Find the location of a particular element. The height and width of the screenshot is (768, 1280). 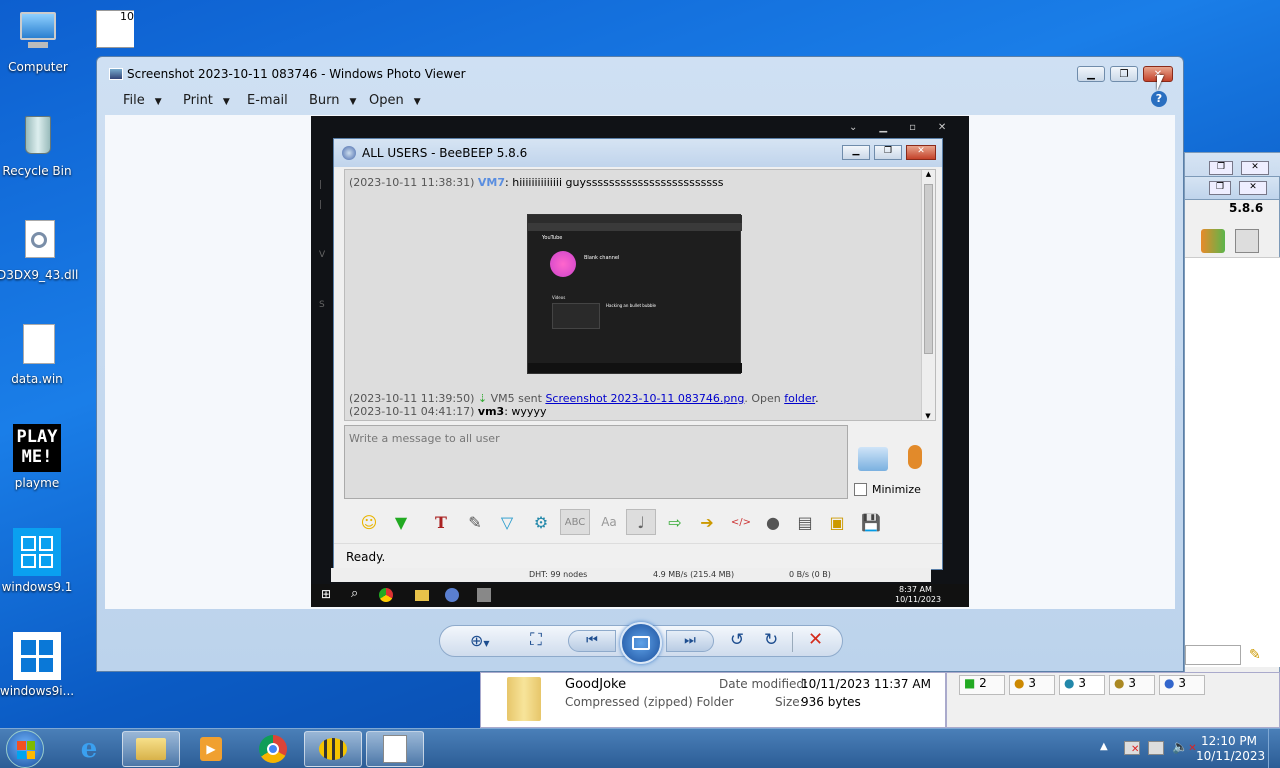

taskbar-explorer is located at coordinates (151, 749).